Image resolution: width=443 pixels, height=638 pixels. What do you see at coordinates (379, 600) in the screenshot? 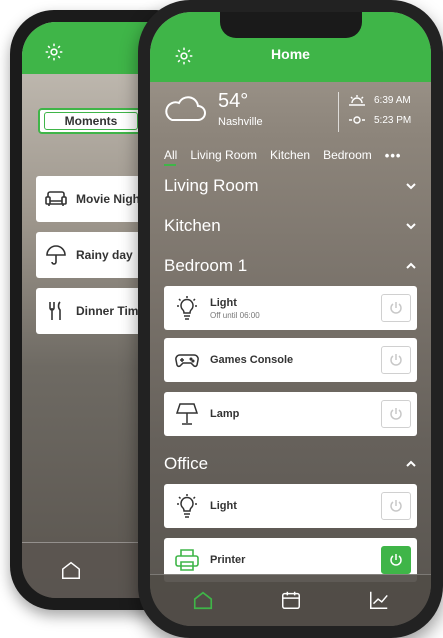
I see `chart-icon` at bounding box center [379, 600].